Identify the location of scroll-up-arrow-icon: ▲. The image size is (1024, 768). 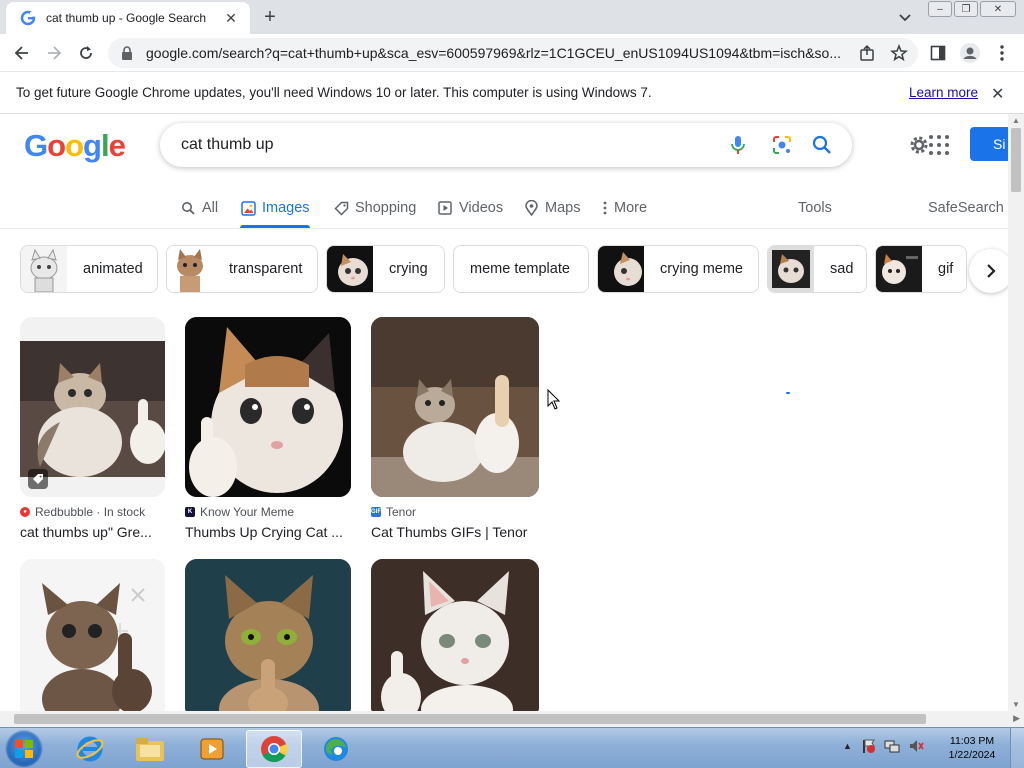
(1016, 120).